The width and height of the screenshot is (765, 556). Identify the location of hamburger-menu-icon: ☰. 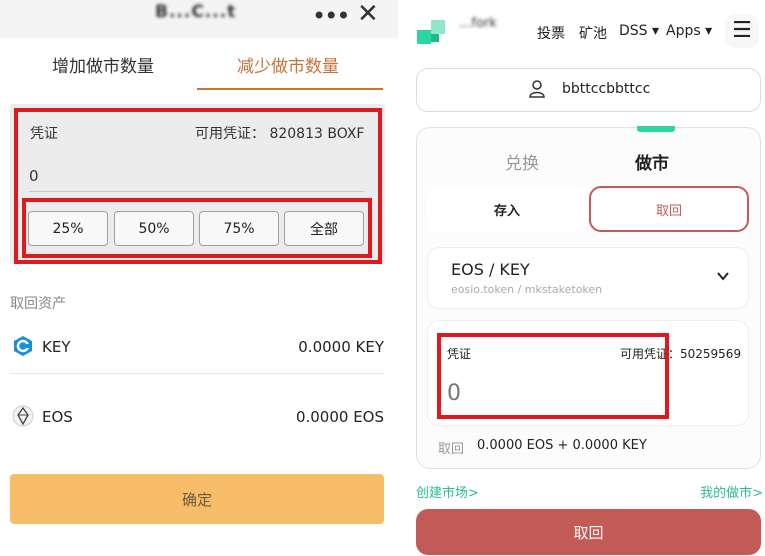
(742, 31).